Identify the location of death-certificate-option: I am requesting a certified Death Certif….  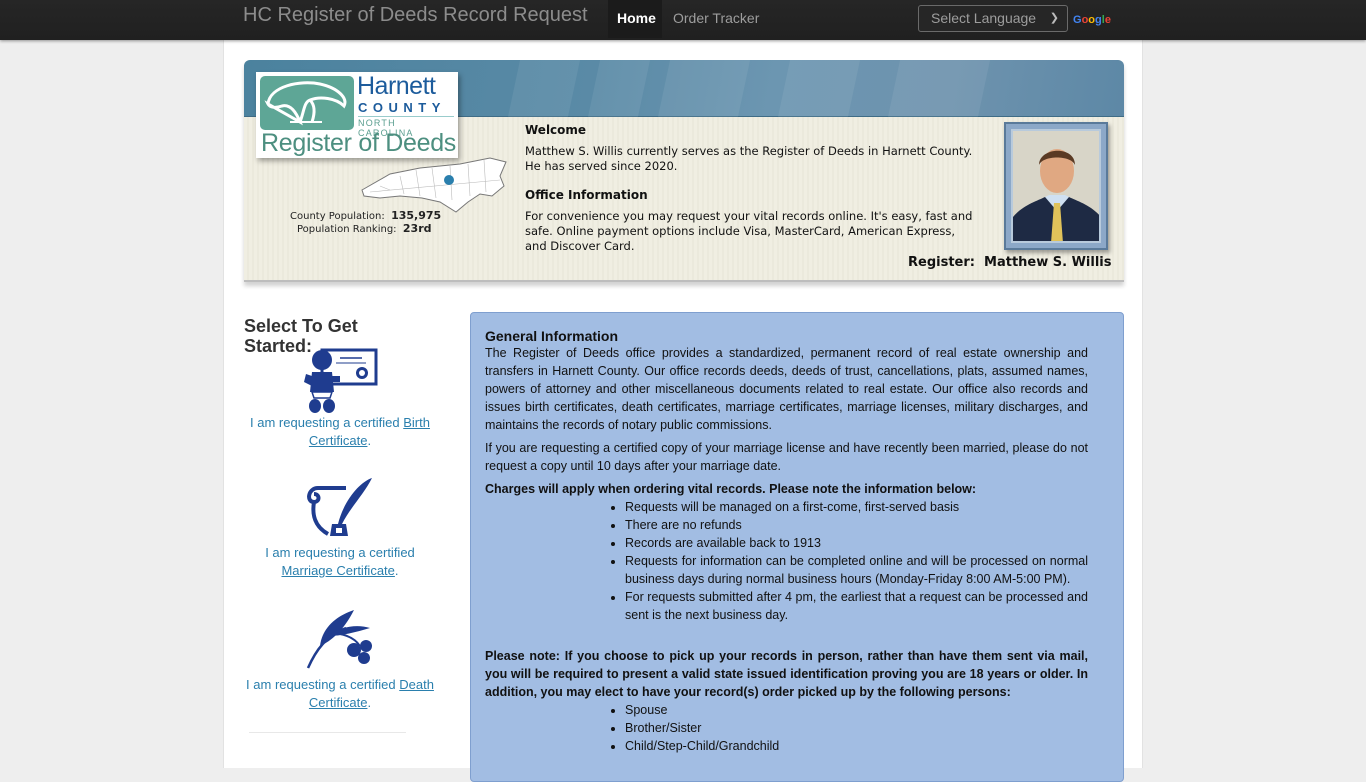
(340, 659).